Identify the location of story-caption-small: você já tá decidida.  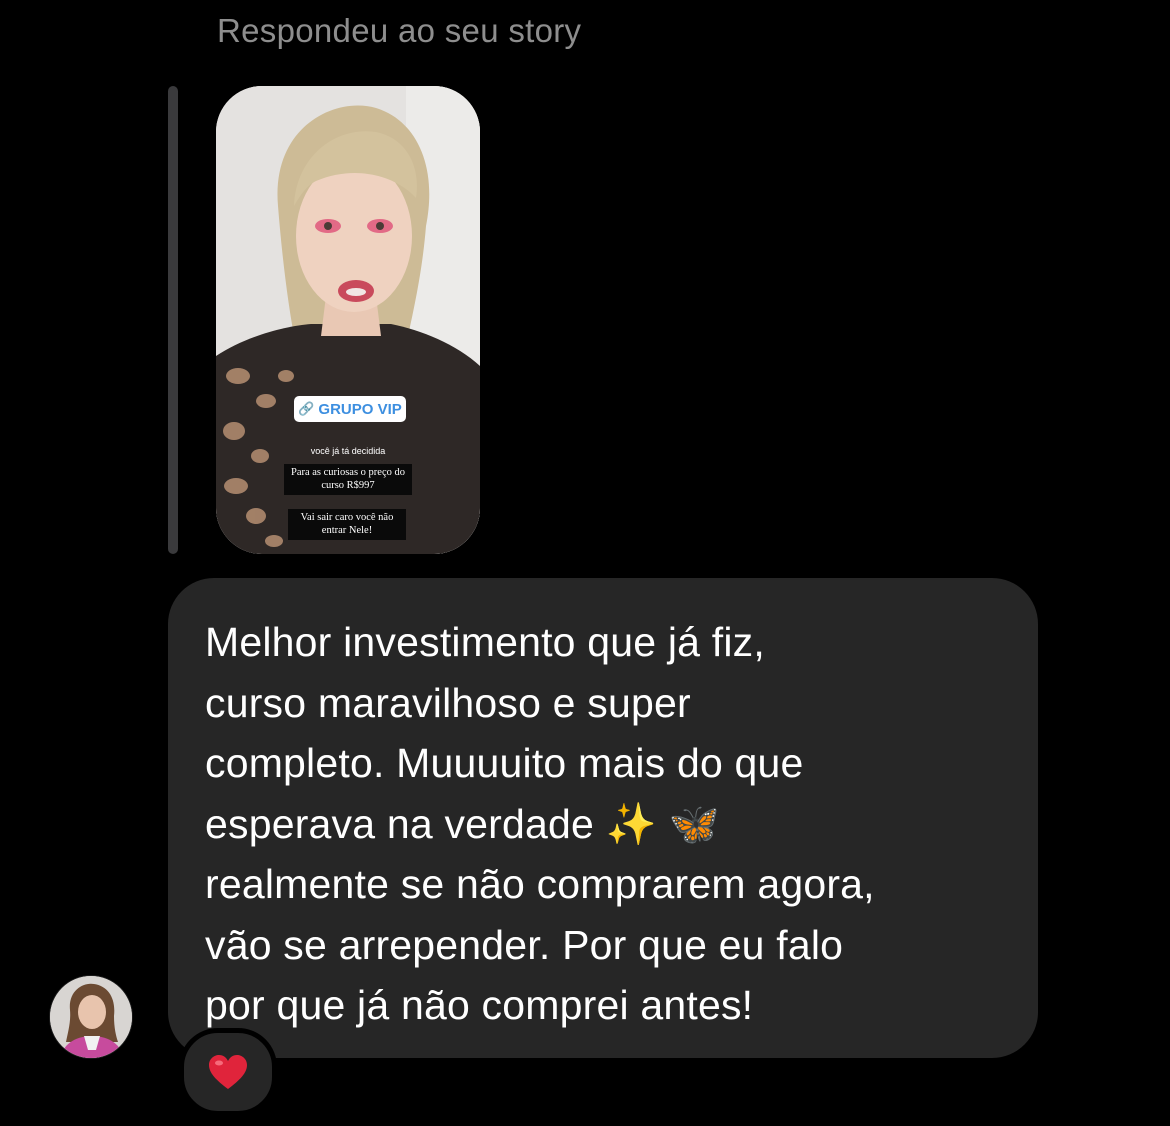
(348, 451).